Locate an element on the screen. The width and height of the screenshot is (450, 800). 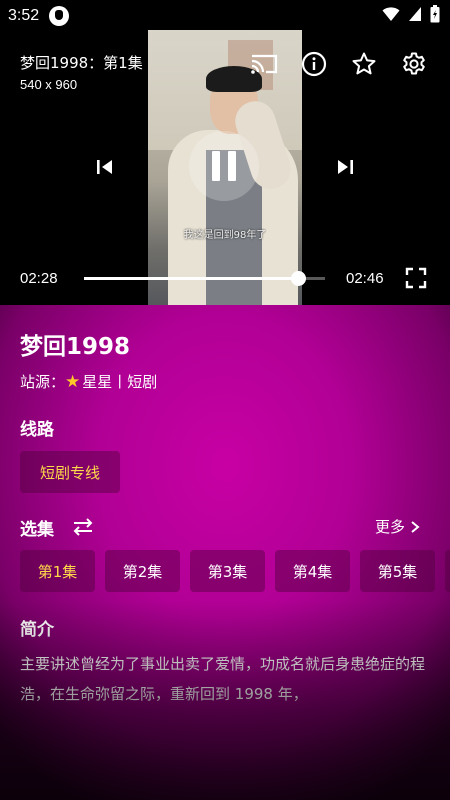
synopsis-heading: 简介 is located at coordinates (37, 630).